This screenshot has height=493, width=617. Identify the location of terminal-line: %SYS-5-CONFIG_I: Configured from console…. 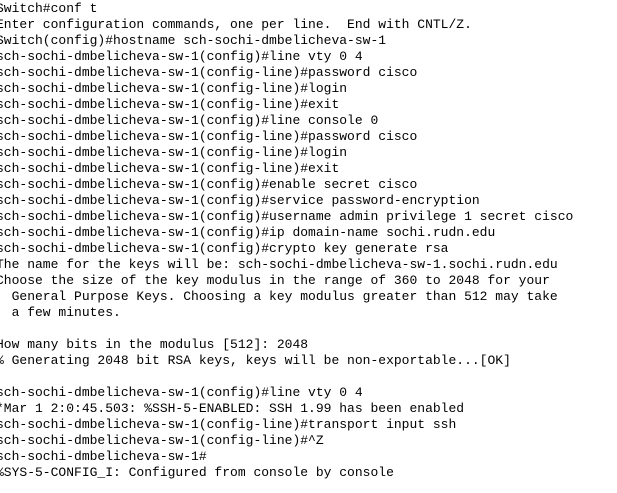
(197, 472).